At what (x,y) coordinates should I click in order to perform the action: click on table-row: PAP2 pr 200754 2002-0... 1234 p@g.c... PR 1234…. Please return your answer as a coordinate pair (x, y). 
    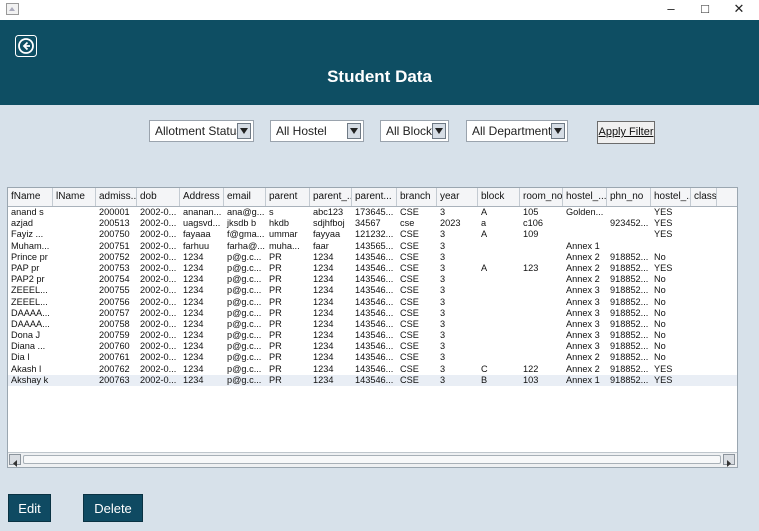
    Looking at the image, I should click on (372, 279).